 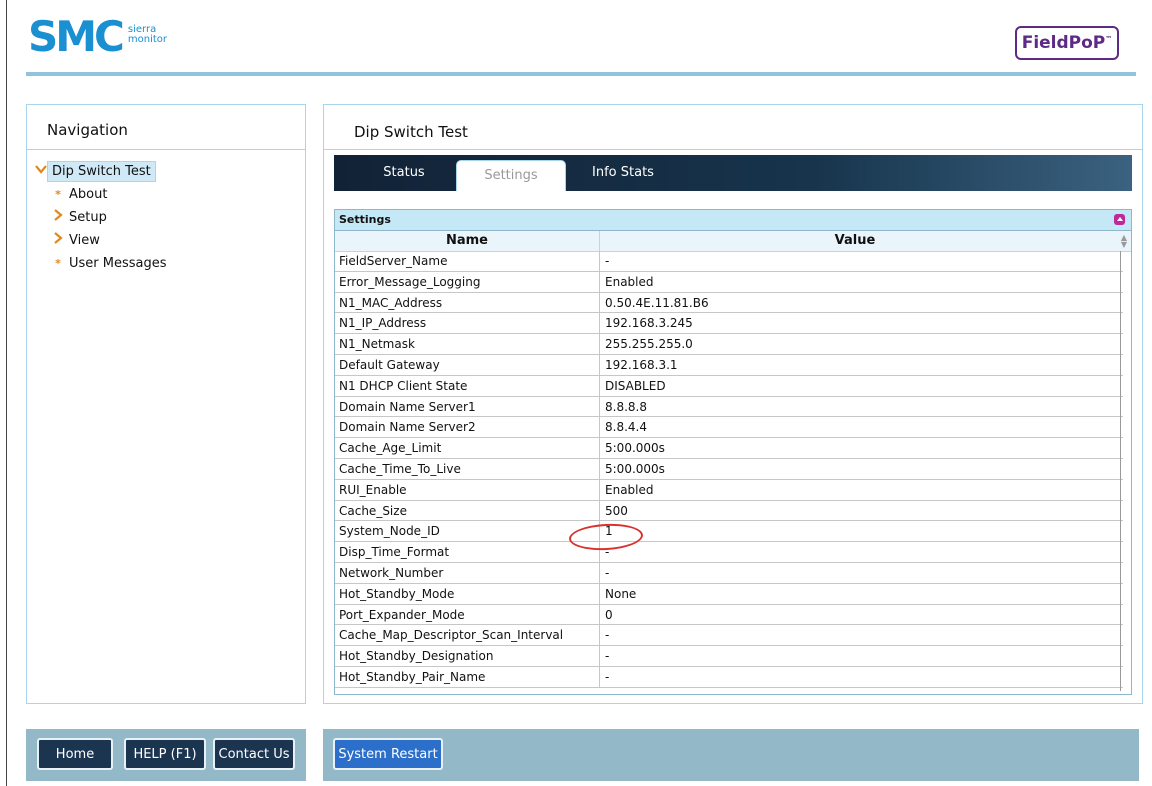 I want to click on cell-value: 8.8.4.4, so click(x=626, y=427).